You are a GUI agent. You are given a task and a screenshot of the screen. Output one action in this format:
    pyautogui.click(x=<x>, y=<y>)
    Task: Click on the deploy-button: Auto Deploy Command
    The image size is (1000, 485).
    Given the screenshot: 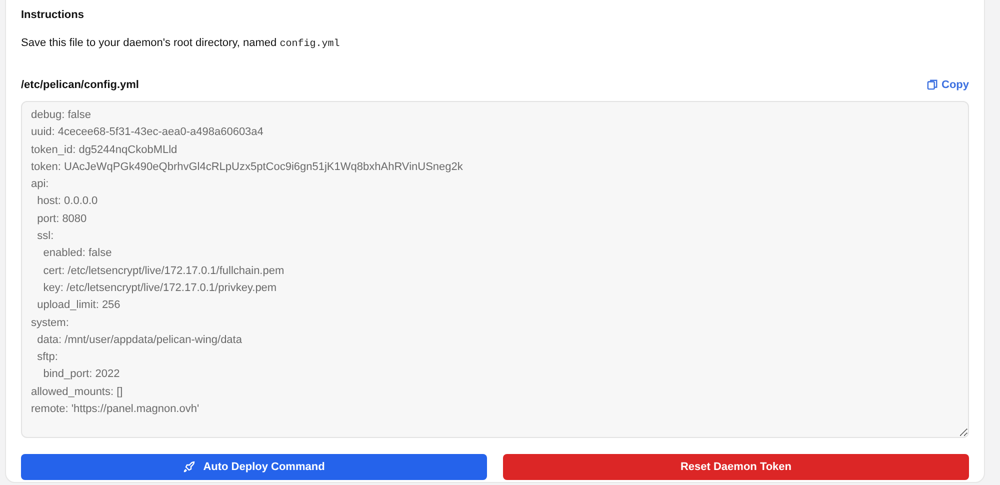 What is the action you would take?
    pyautogui.click(x=254, y=467)
    